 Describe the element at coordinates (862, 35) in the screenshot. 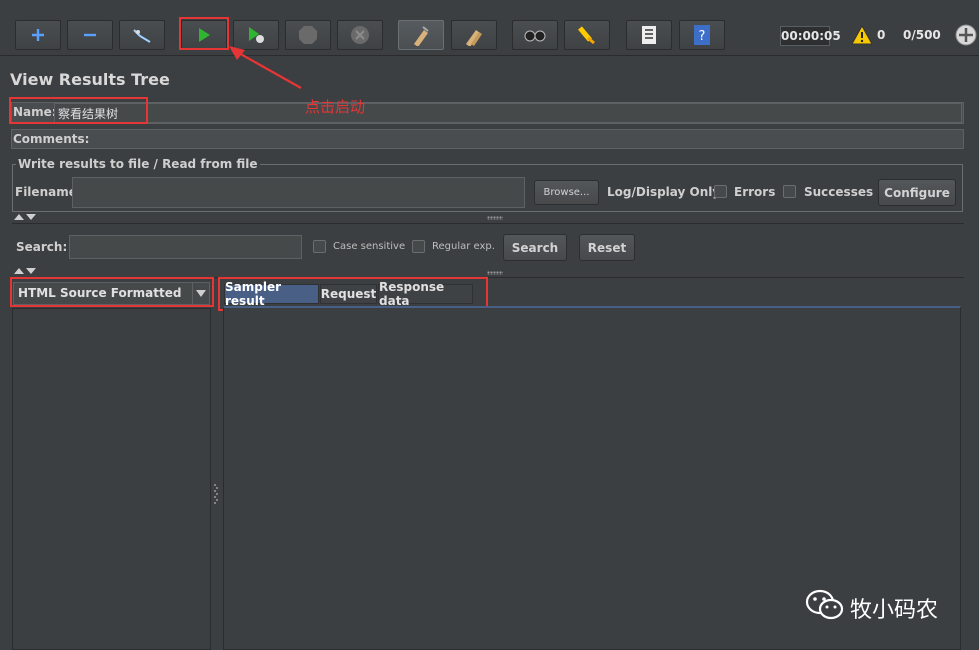

I see `warning-icon` at that location.